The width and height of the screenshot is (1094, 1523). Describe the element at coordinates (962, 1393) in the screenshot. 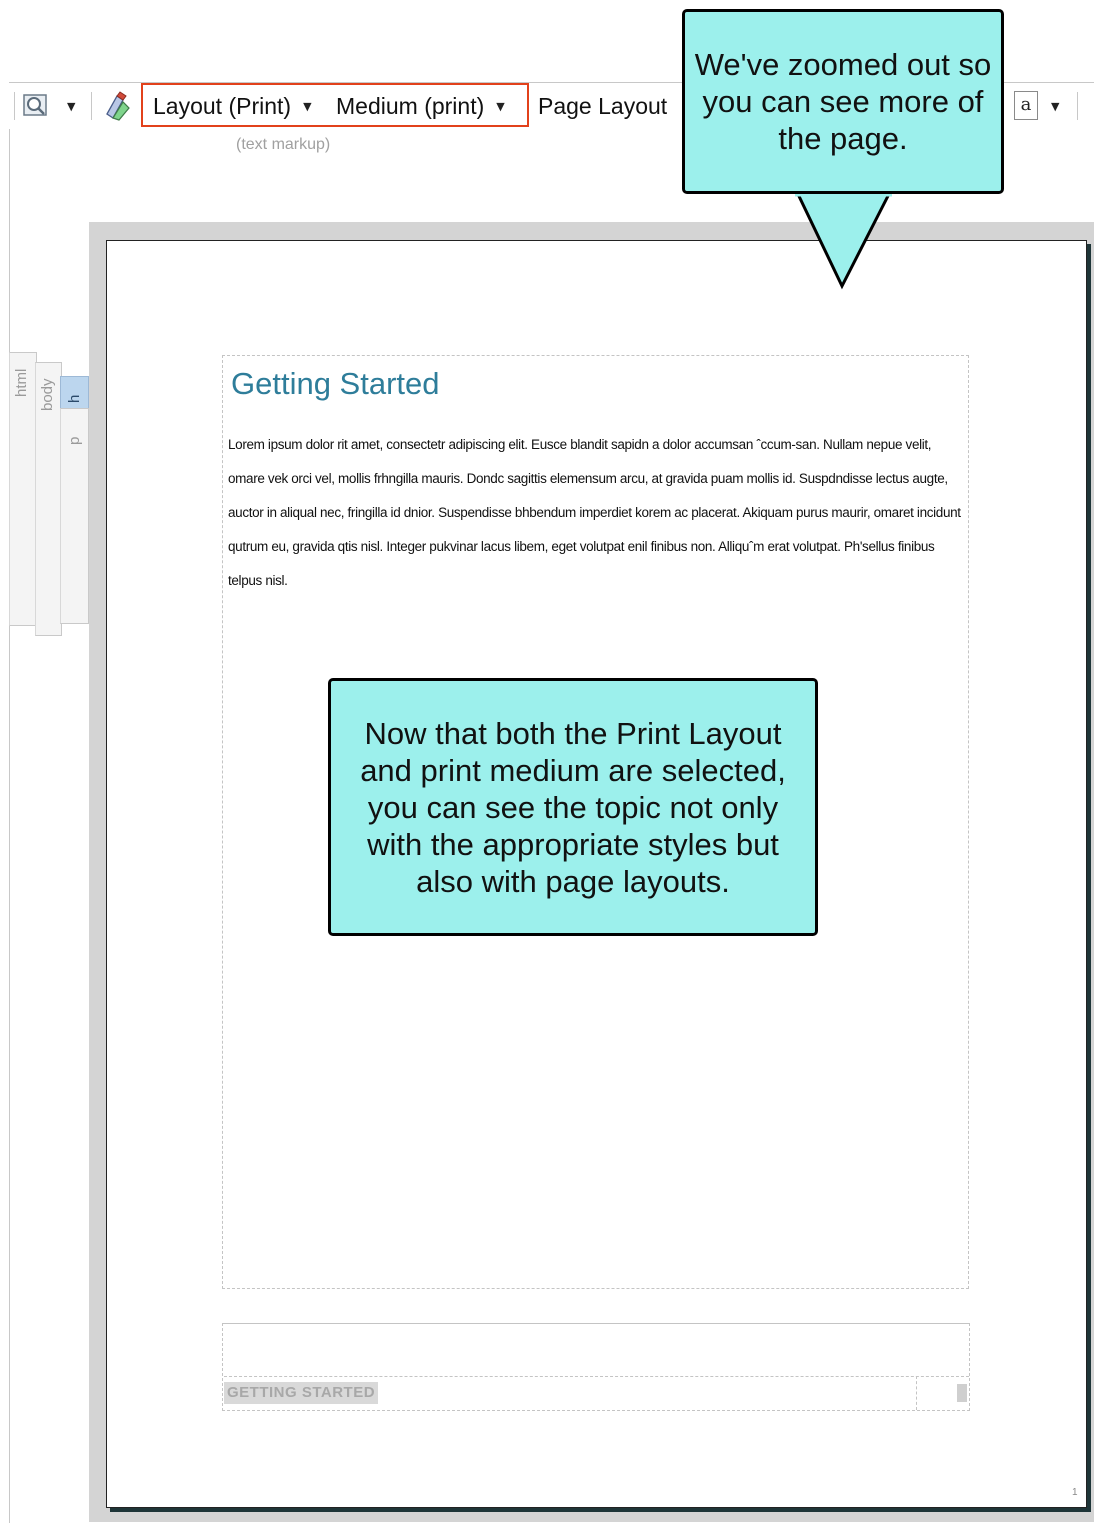

I see `footer-page-number-field` at that location.